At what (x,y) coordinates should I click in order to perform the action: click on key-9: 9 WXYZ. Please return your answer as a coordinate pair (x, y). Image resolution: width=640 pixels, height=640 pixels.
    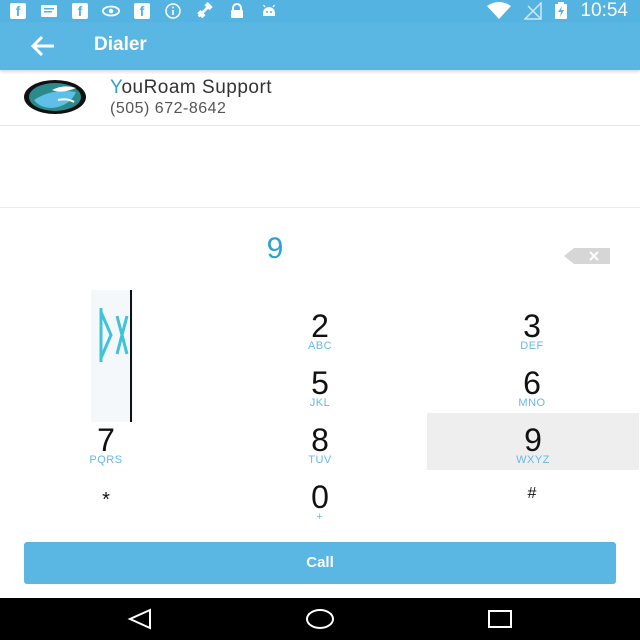
    Looking at the image, I should click on (533, 441).